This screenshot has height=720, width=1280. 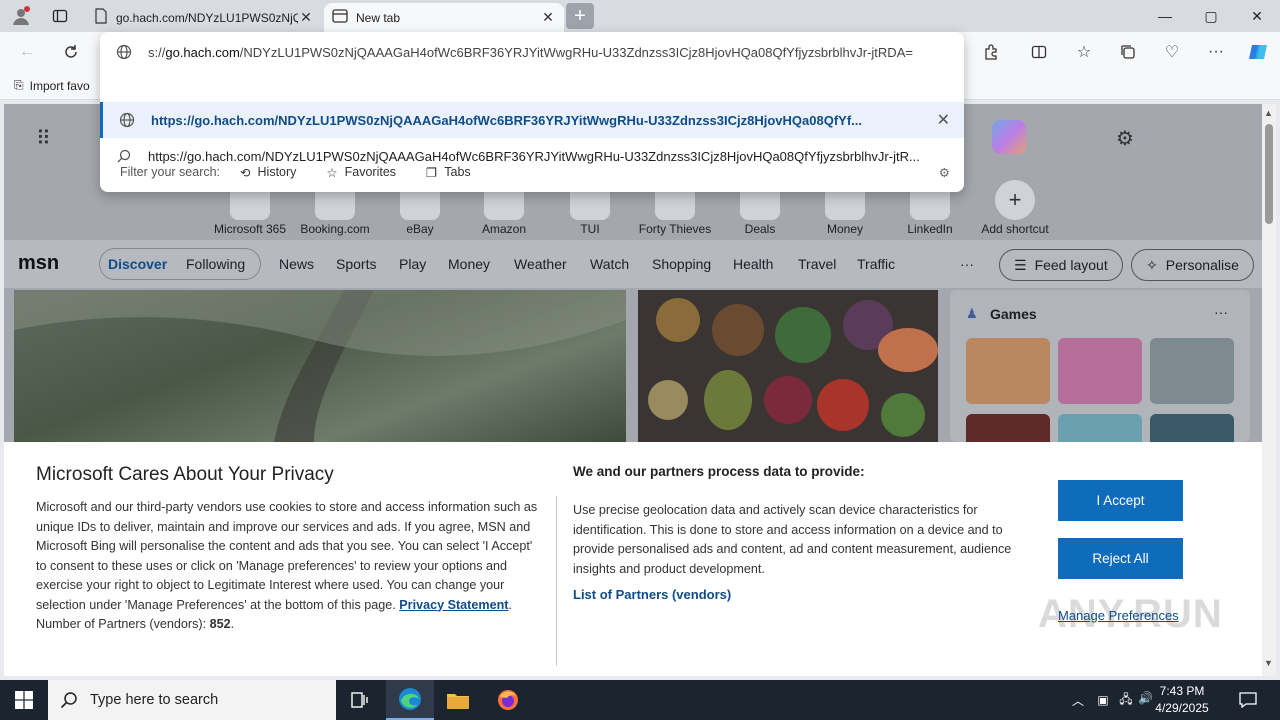 What do you see at coordinates (788, 366) in the screenshot?
I see `food-article-image` at bounding box center [788, 366].